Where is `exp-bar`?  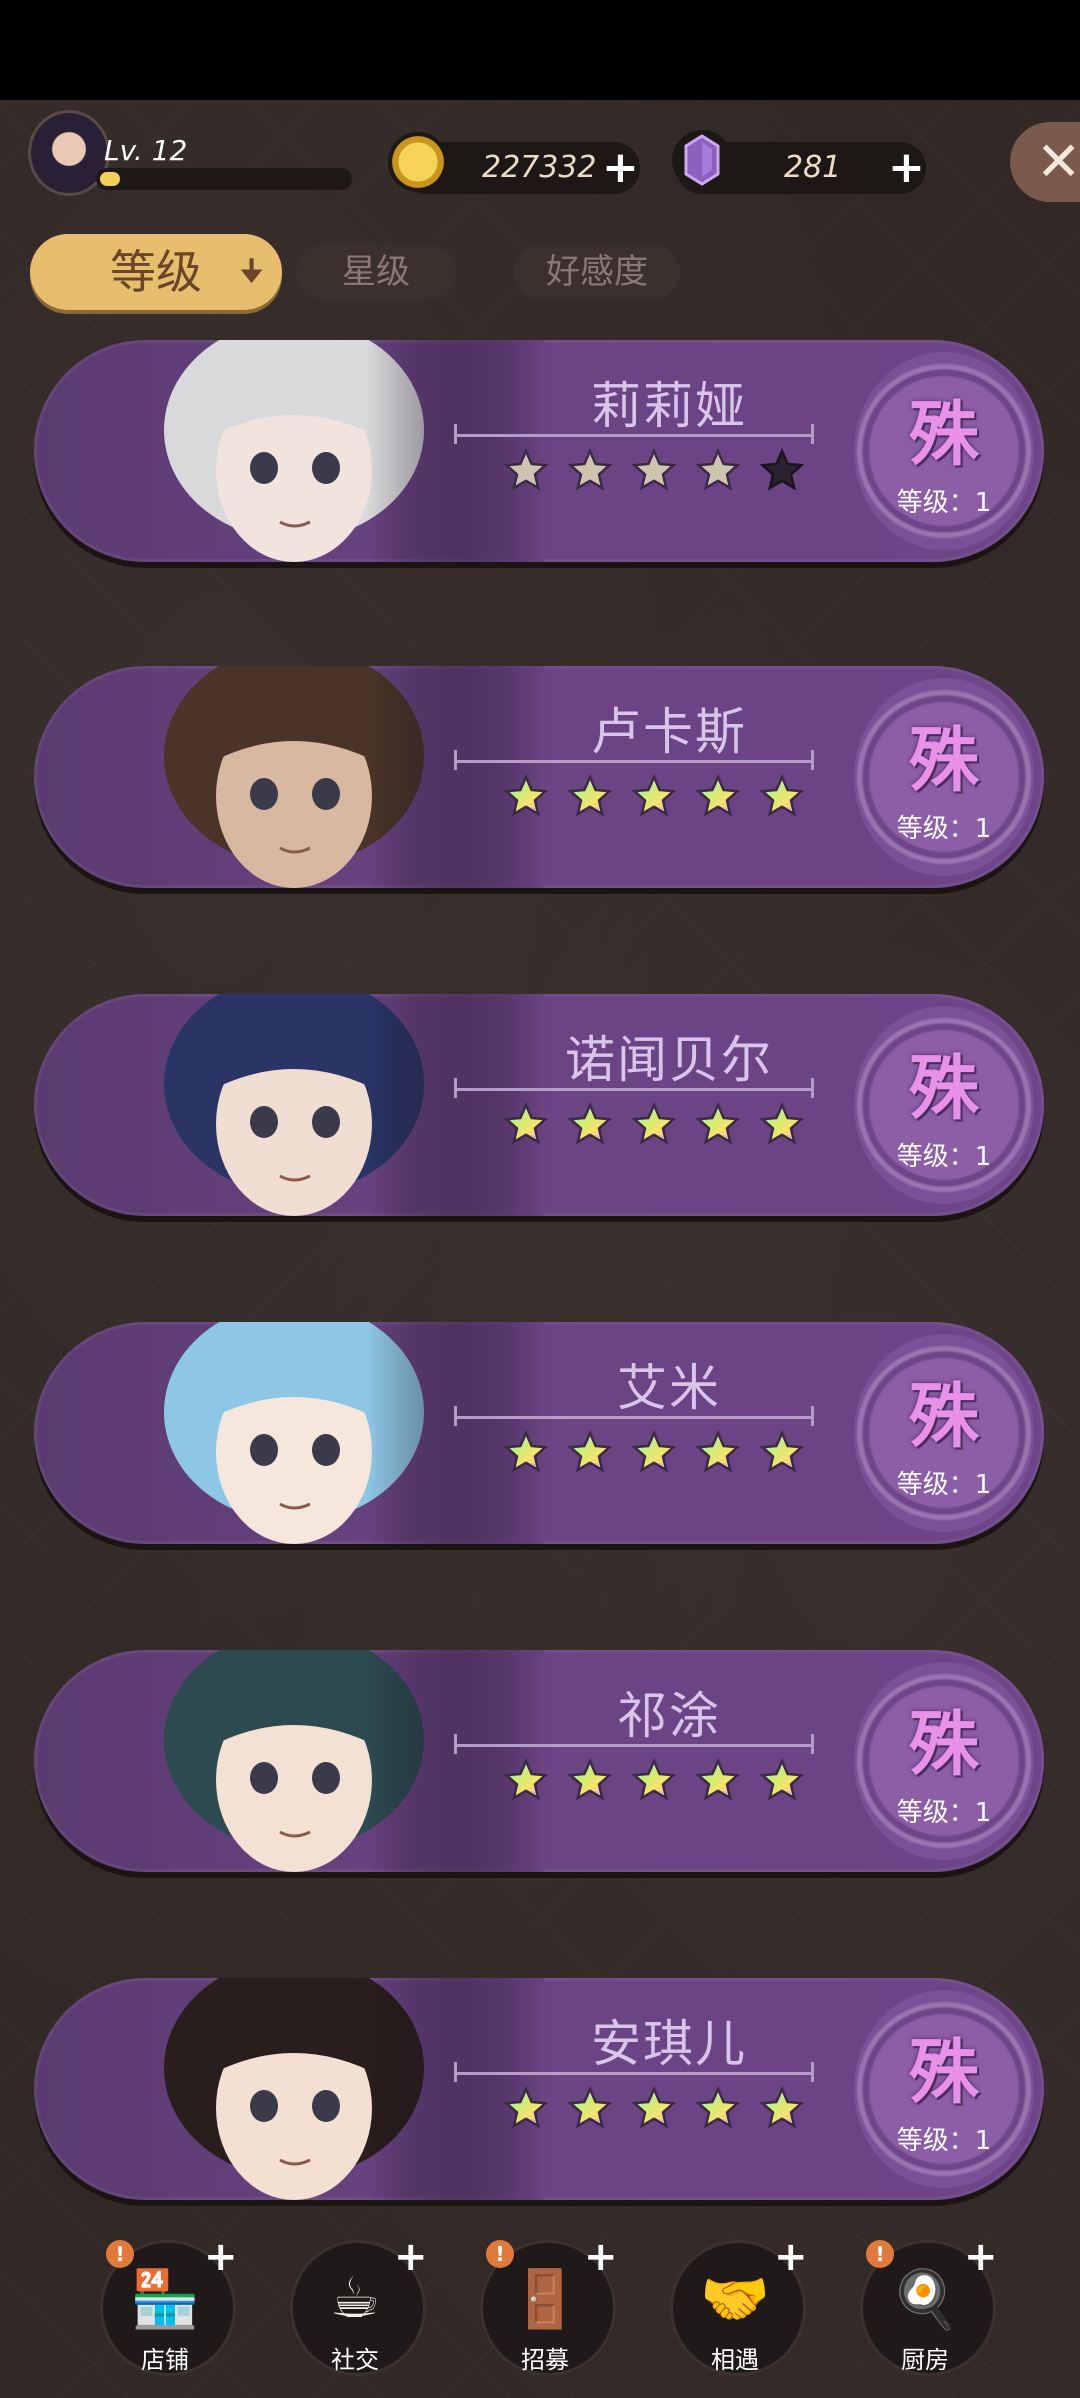 exp-bar is located at coordinates (224, 179).